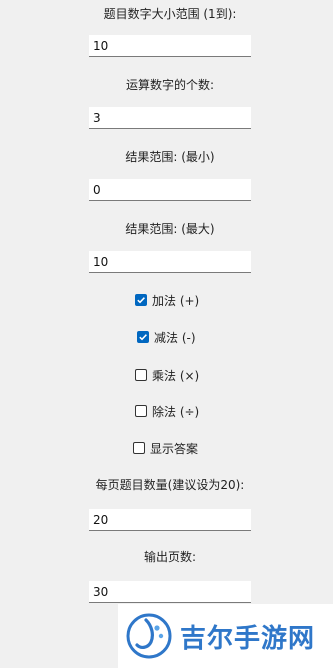  I want to click on pages-input, so click(170, 592).